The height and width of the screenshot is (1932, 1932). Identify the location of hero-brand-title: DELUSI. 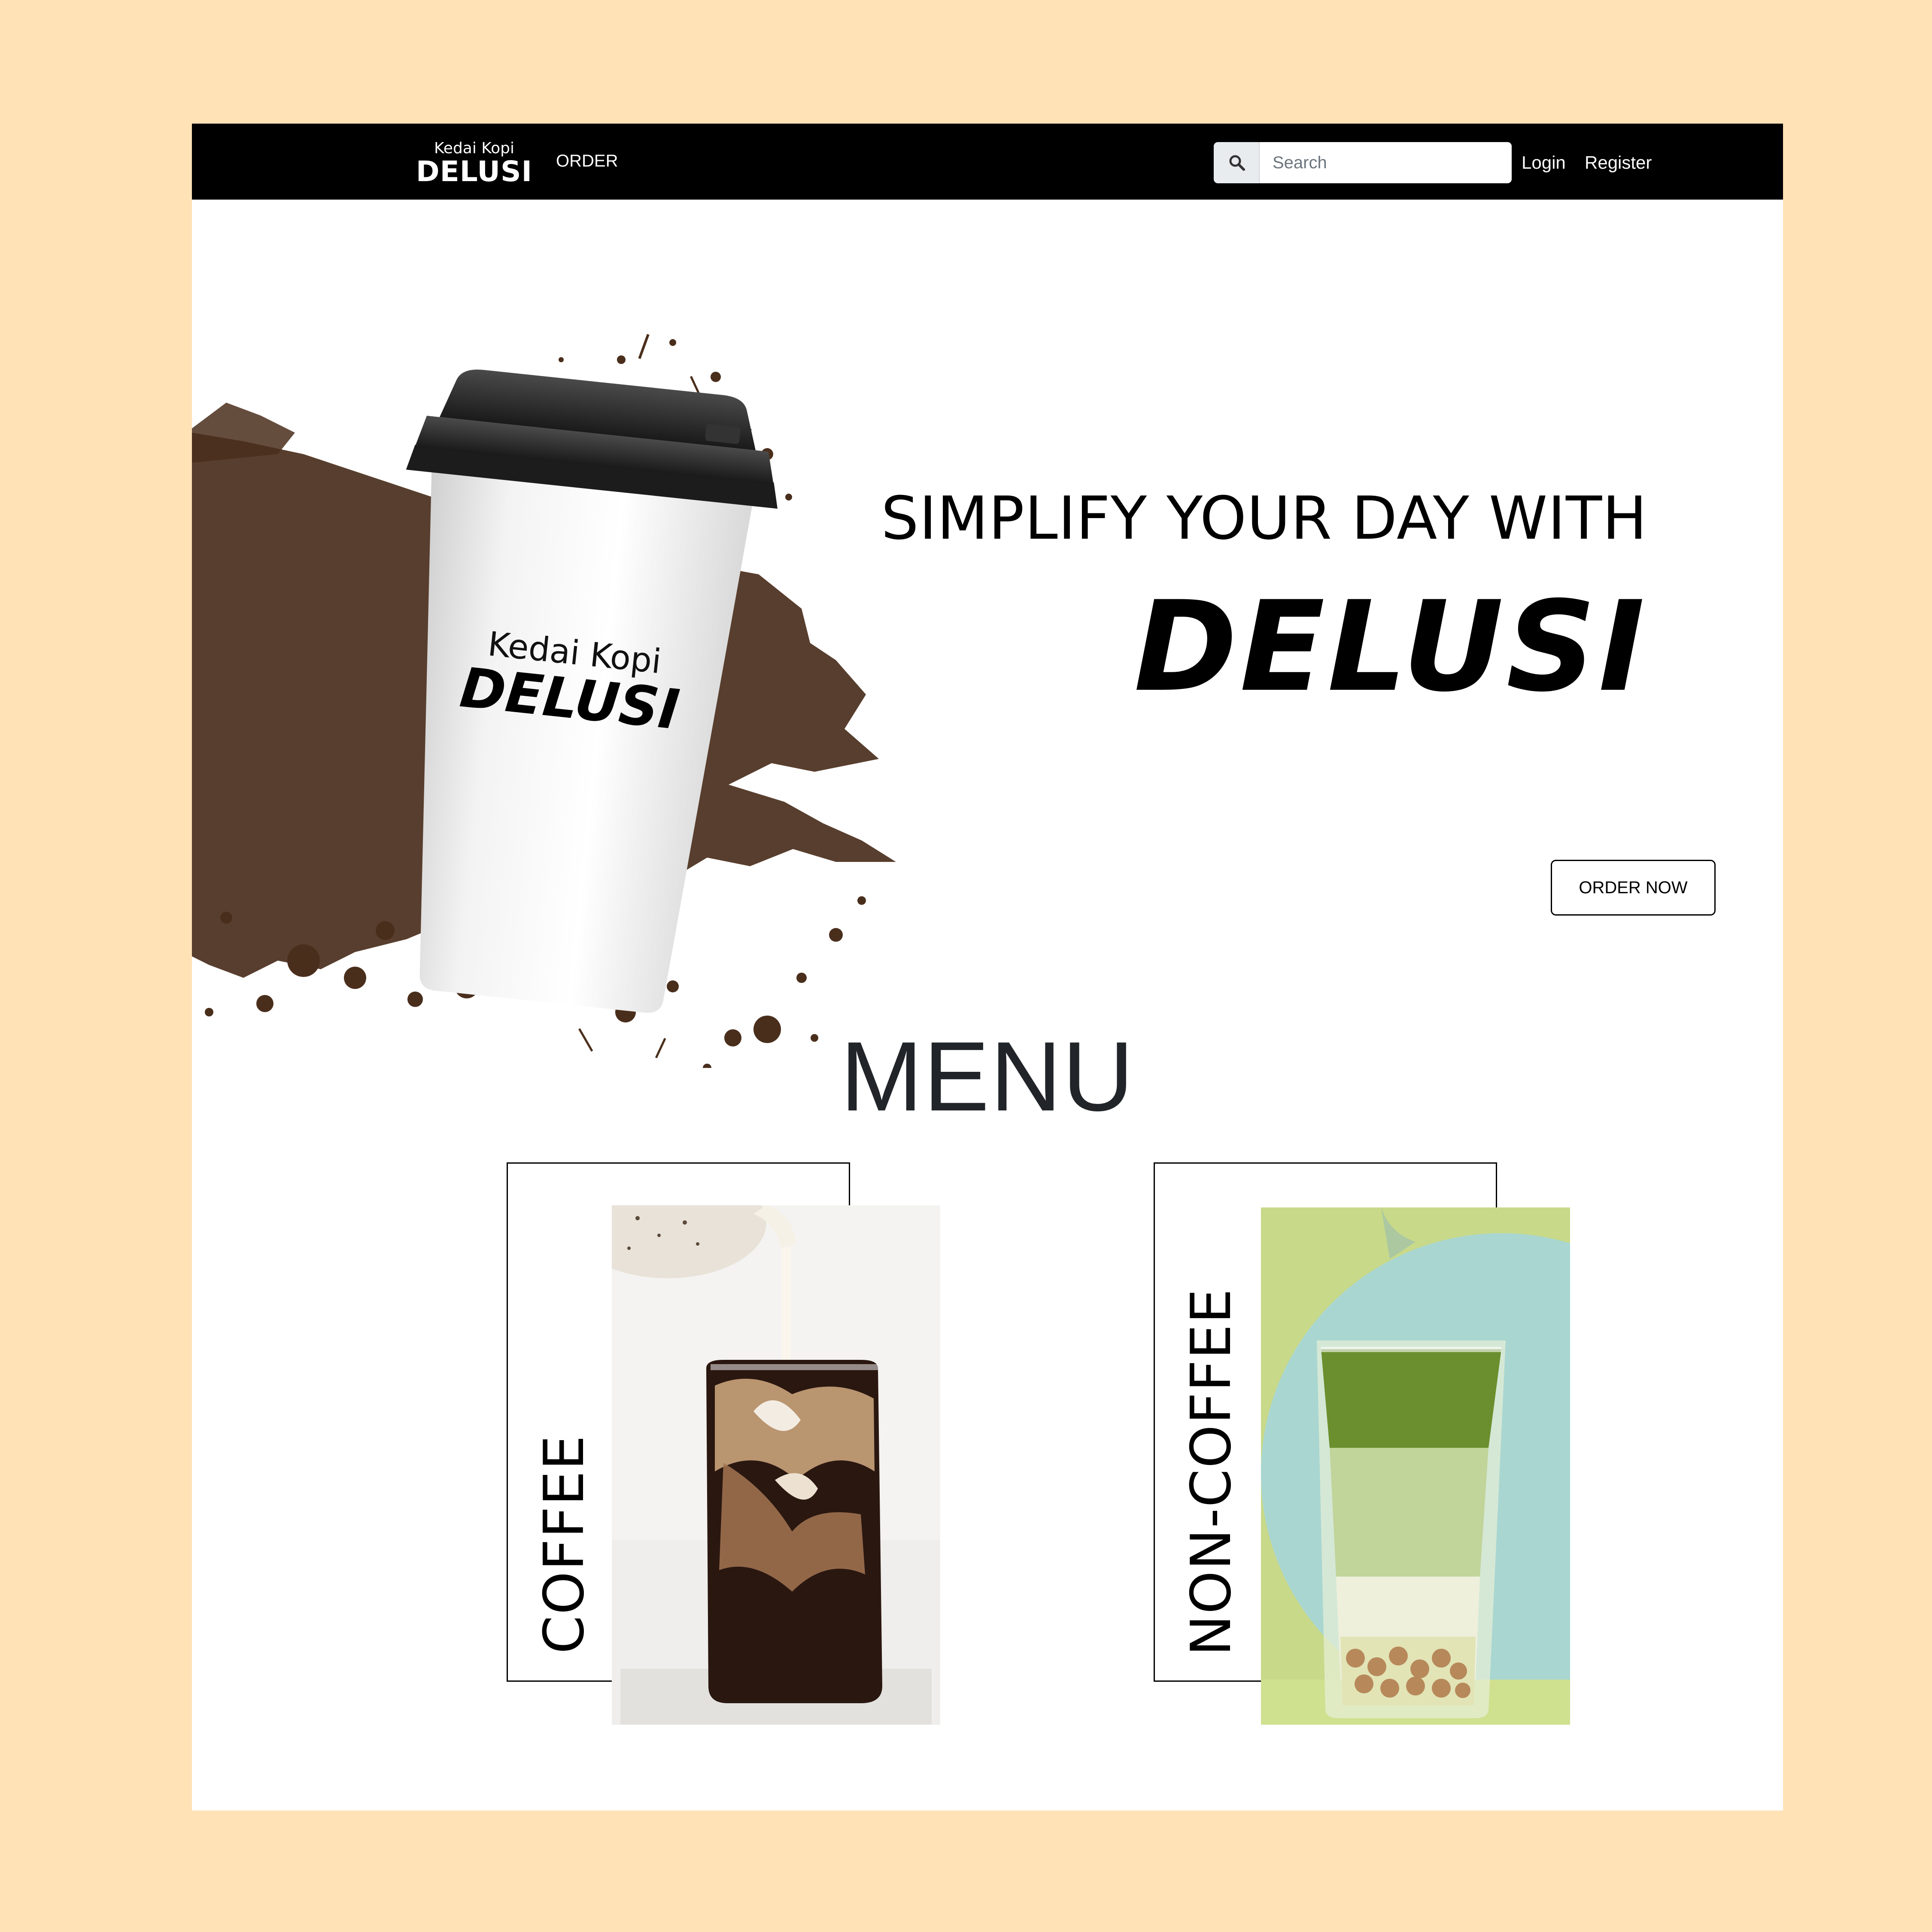
(1390, 647).